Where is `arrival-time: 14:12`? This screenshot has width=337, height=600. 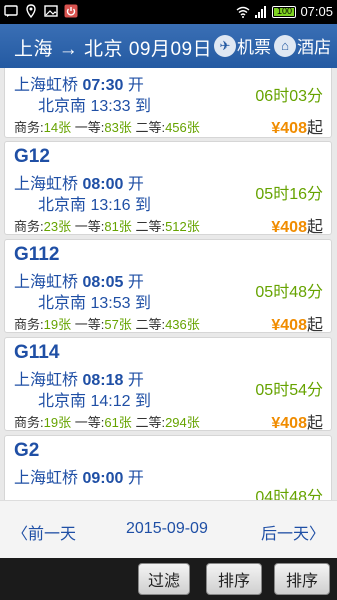 arrival-time: 14:12 is located at coordinates (110, 401).